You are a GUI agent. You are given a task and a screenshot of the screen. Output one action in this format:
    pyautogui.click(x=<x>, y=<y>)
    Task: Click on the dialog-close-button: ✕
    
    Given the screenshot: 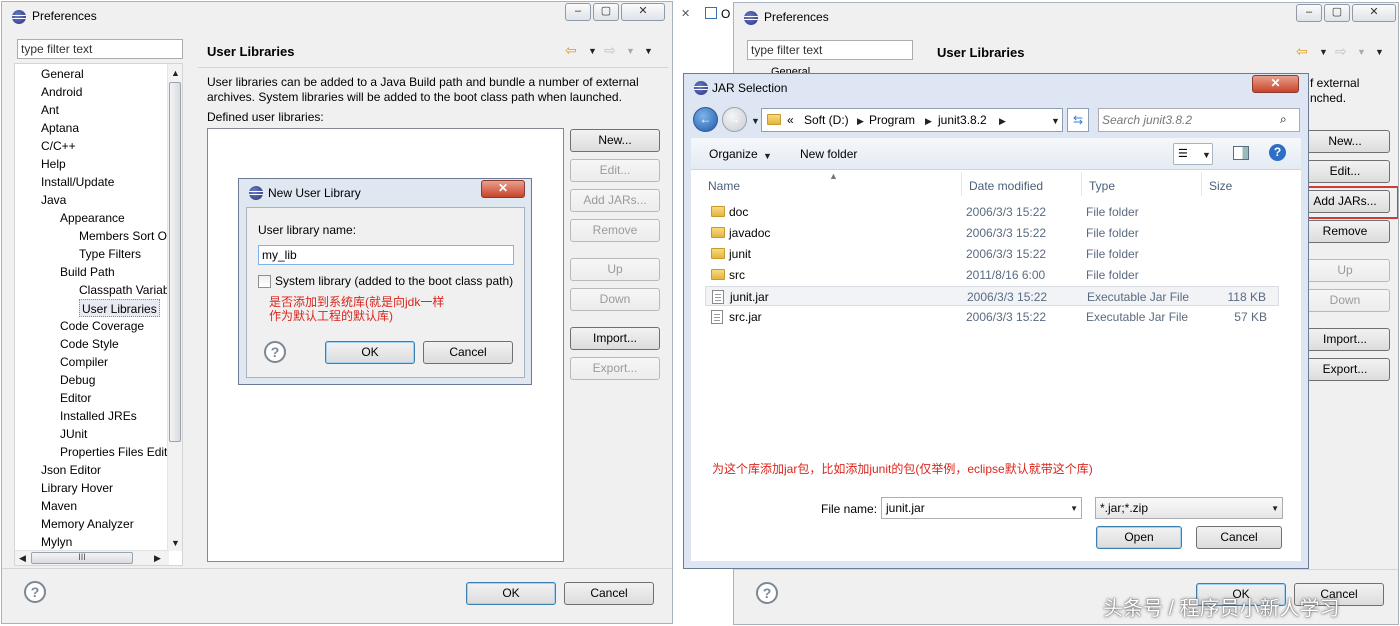 What is the action you would take?
    pyautogui.click(x=1275, y=84)
    